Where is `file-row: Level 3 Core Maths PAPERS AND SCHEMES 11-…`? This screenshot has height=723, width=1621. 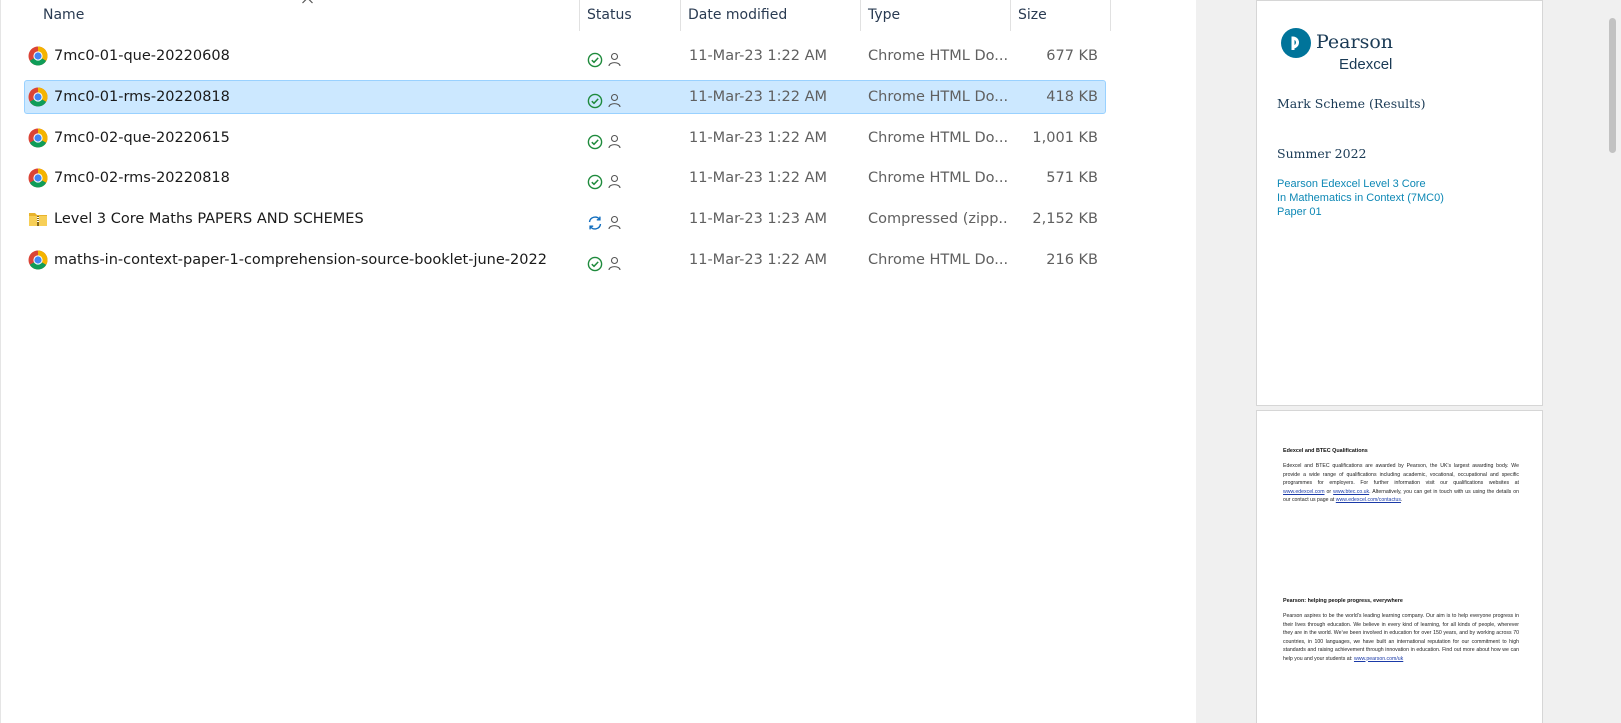 file-row: Level 3 Core Maths PAPERS AND SCHEMES 11-… is located at coordinates (565, 219).